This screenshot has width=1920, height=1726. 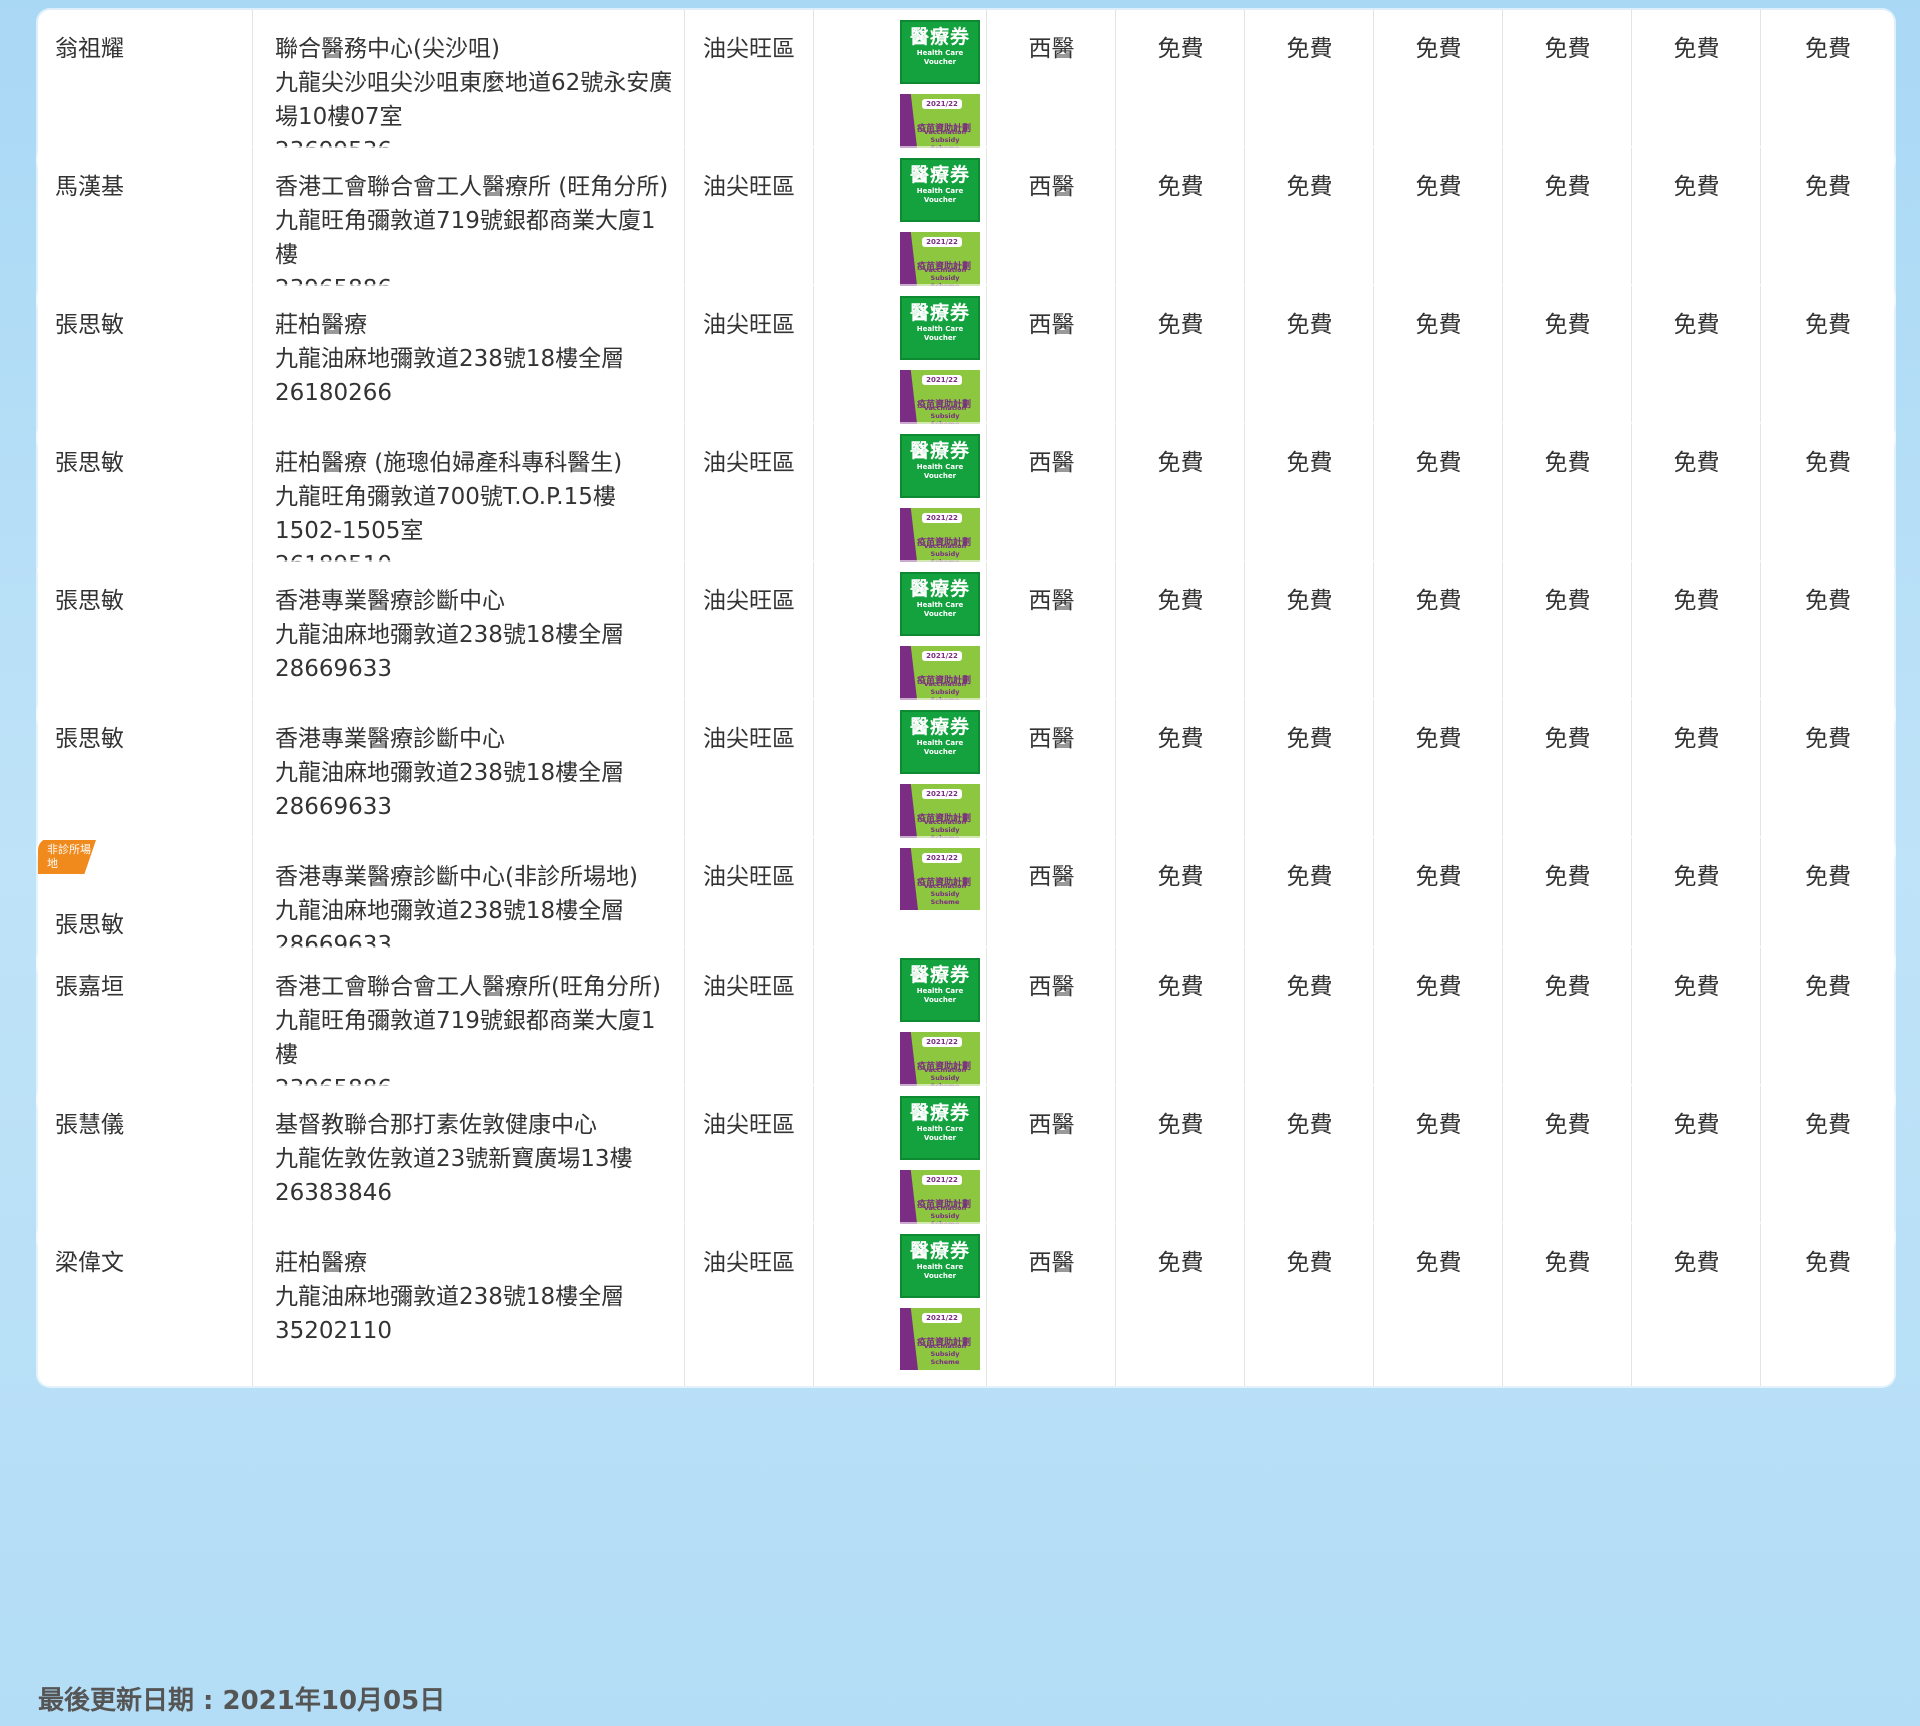 What do you see at coordinates (449, 463) in the screenshot?
I see `clinic-name: 莊柏醫療 (施璁伯婦產科專科醫生)` at bounding box center [449, 463].